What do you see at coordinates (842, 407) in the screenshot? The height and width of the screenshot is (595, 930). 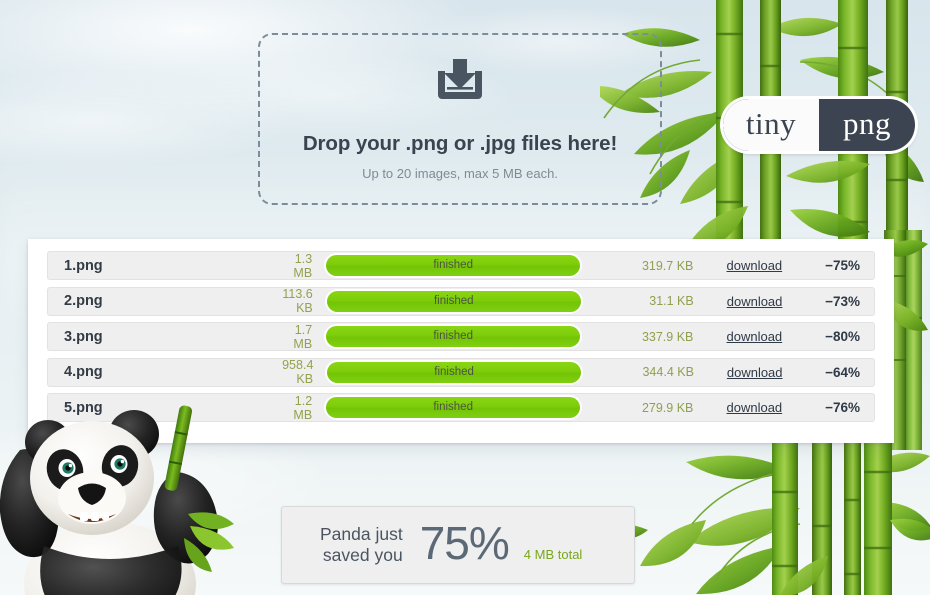 I see `savings-badge: −76%` at bounding box center [842, 407].